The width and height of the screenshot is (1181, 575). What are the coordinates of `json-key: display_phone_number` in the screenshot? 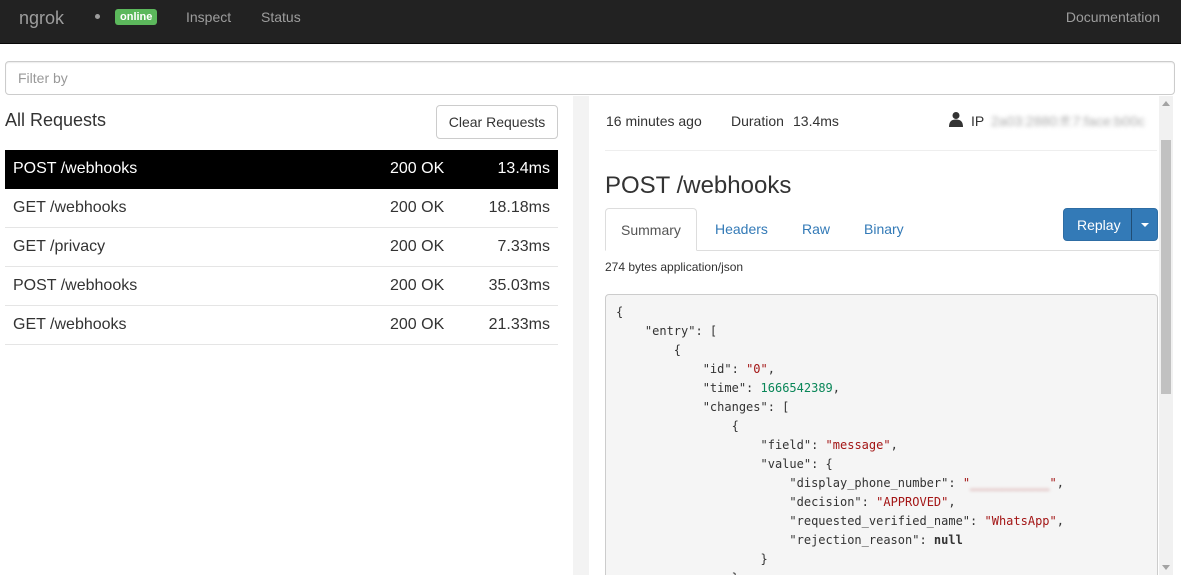 It's located at (869, 483).